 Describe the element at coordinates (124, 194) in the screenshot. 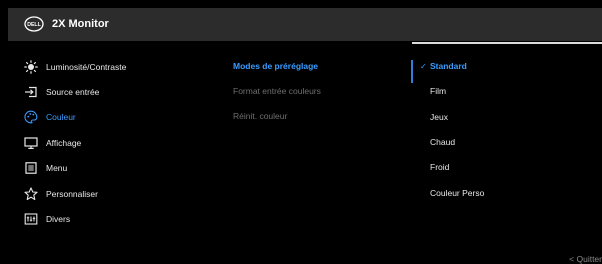

I see `menu-item-personalize: Personnaliser` at that location.